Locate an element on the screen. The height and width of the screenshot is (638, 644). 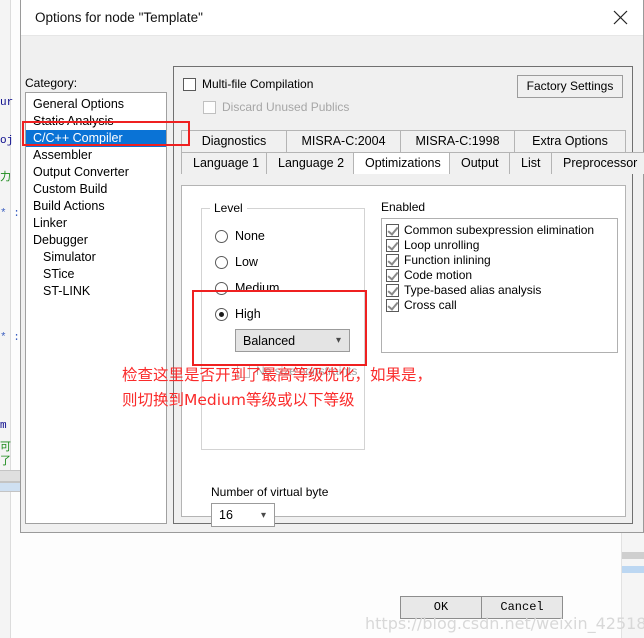
tab-optimizations: Optimizations is located at coordinates (401, 163).